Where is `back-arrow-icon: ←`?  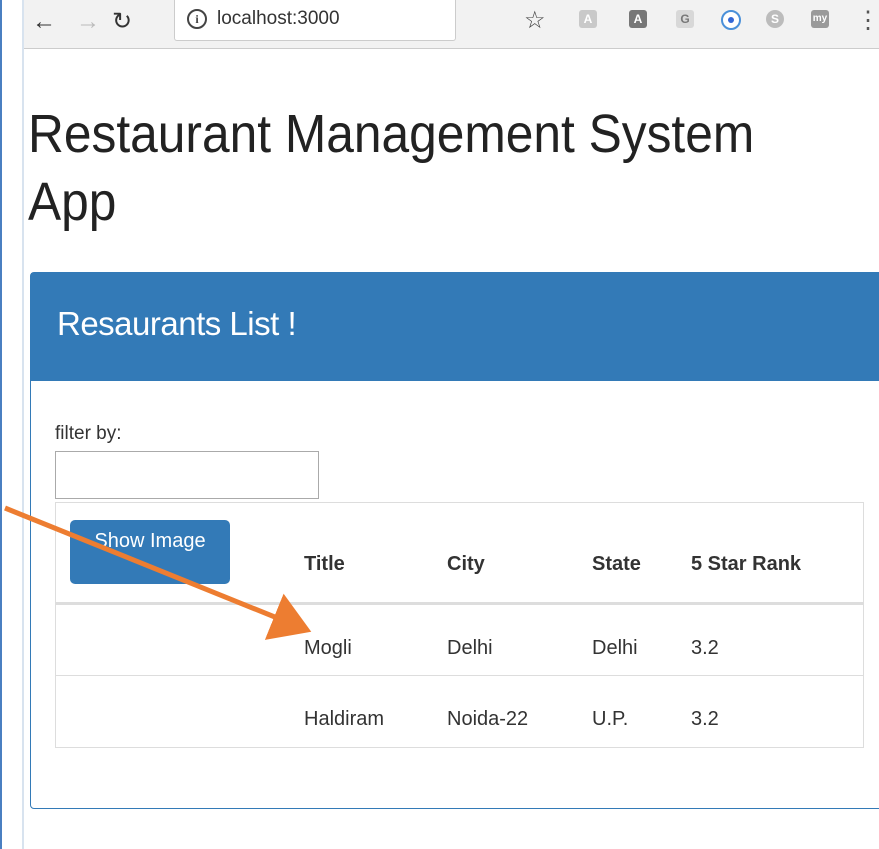 back-arrow-icon: ← is located at coordinates (44, 22).